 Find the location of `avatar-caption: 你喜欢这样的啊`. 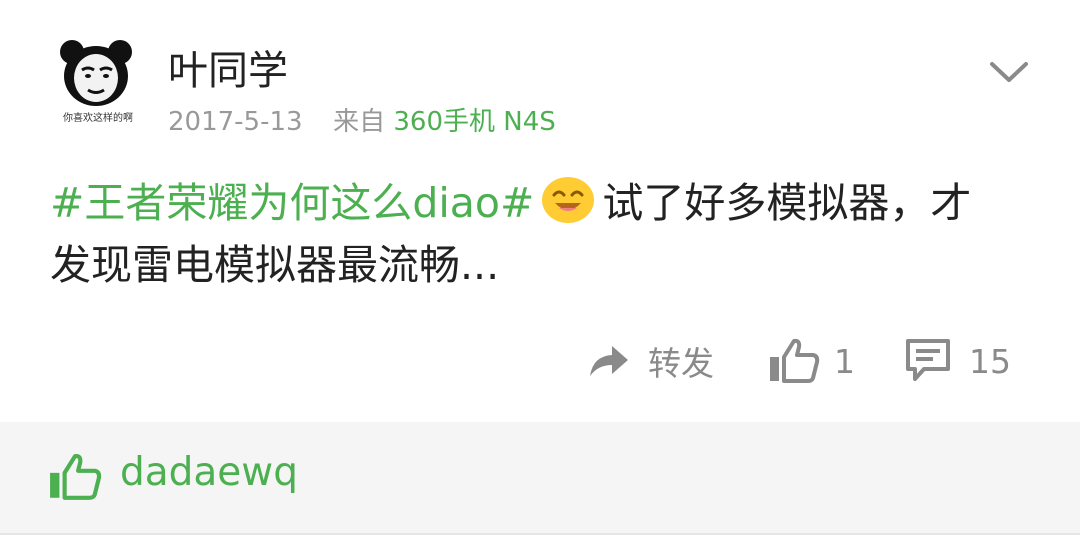

avatar-caption: 你喜欢这样的啊 is located at coordinates (98, 118).